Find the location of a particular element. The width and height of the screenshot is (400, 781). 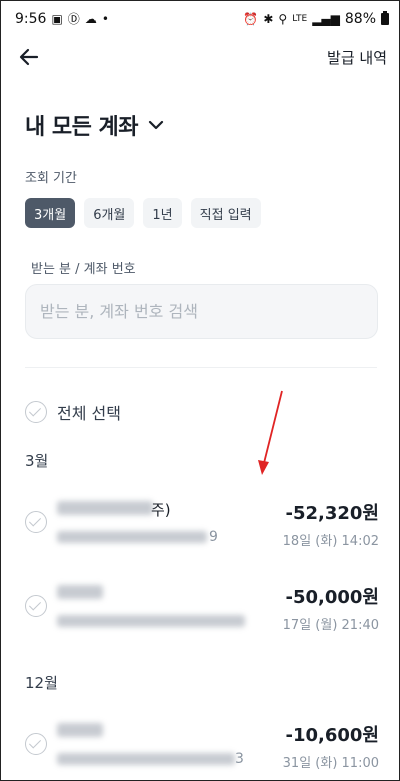

cloud-icon: ☁ is located at coordinates (90, 19).